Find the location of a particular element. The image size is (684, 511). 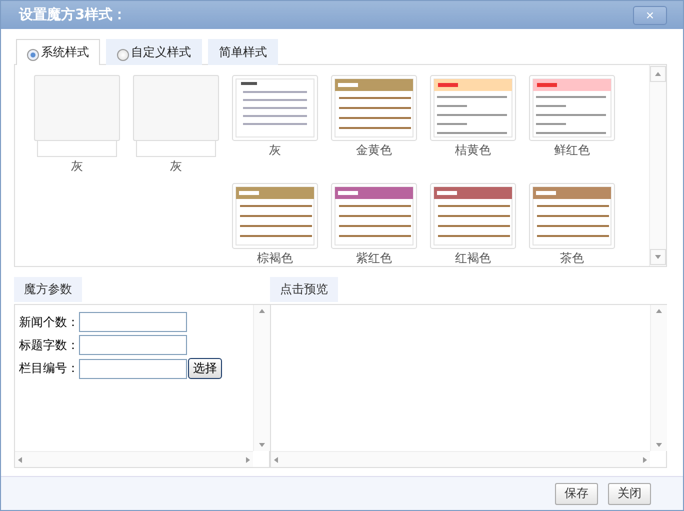

select-button: 选择 is located at coordinates (205, 368).